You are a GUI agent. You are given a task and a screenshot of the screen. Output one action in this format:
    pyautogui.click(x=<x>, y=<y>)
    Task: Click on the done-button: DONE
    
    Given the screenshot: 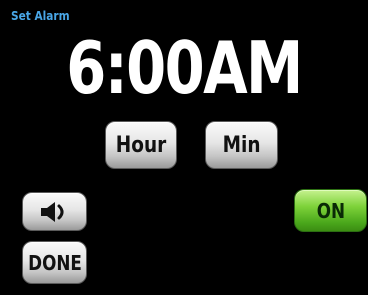 What is the action you would take?
    pyautogui.click(x=54, y=262)
    